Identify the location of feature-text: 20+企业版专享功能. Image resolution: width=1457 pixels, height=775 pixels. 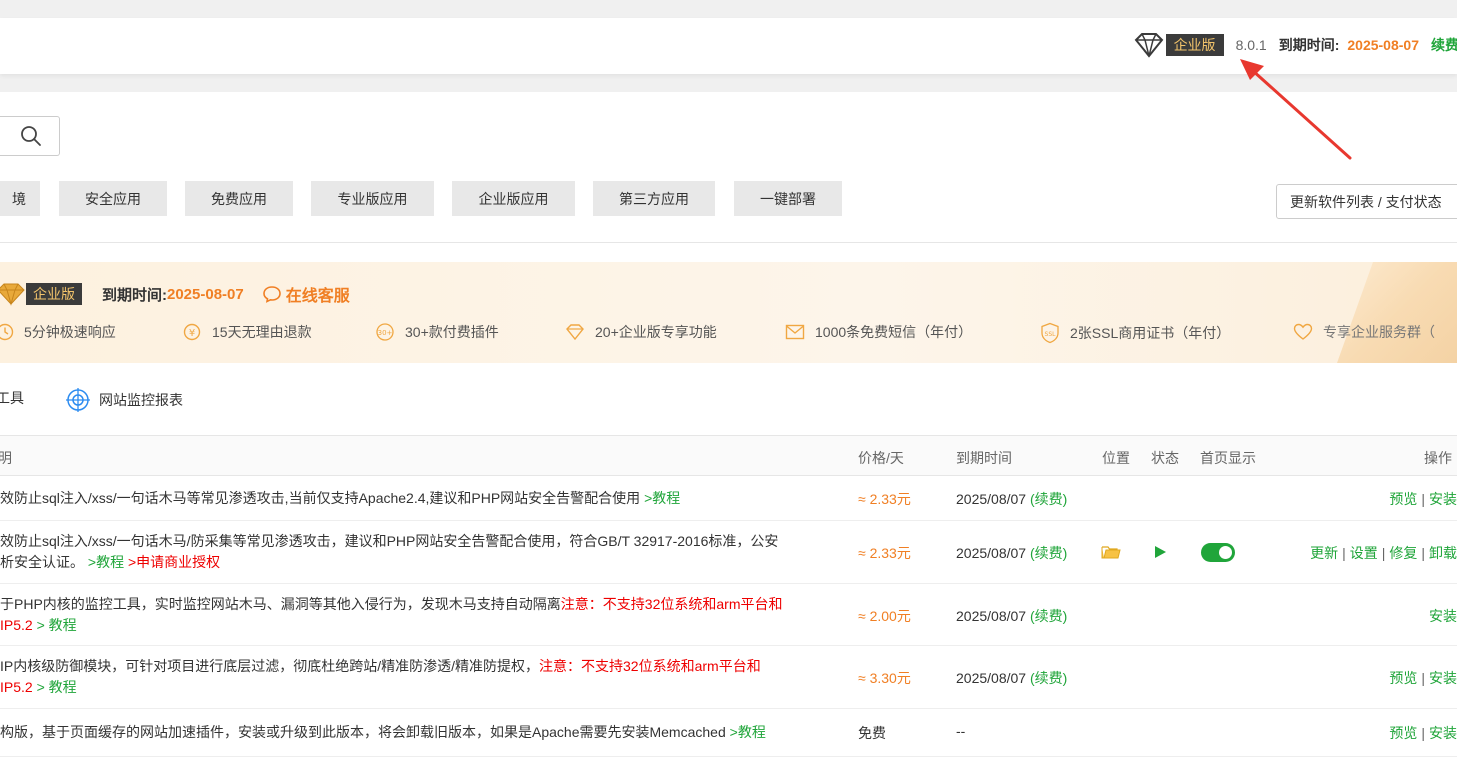
(656, 332).